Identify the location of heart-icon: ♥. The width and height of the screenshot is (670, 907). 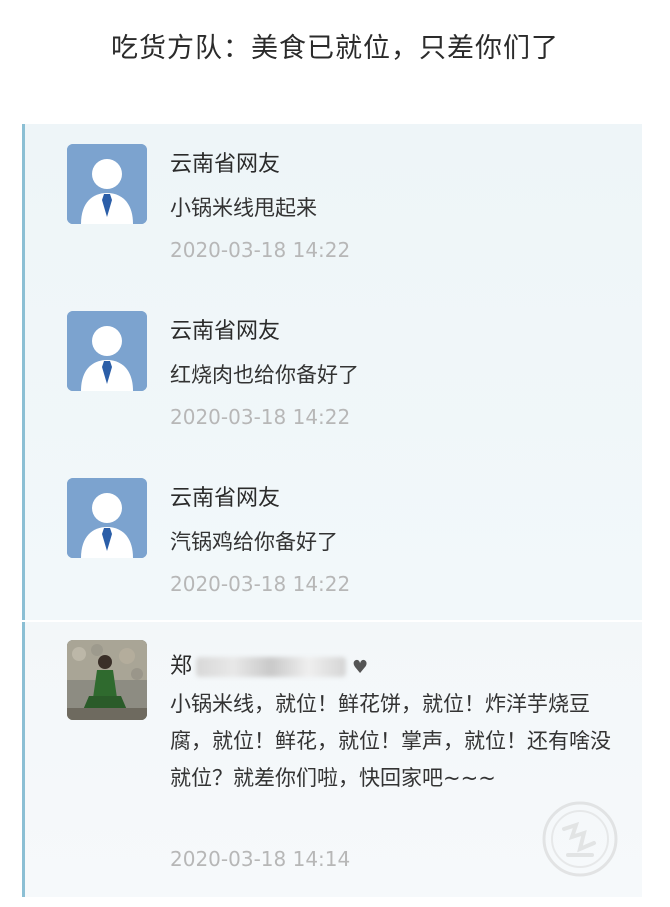
(360, 667).